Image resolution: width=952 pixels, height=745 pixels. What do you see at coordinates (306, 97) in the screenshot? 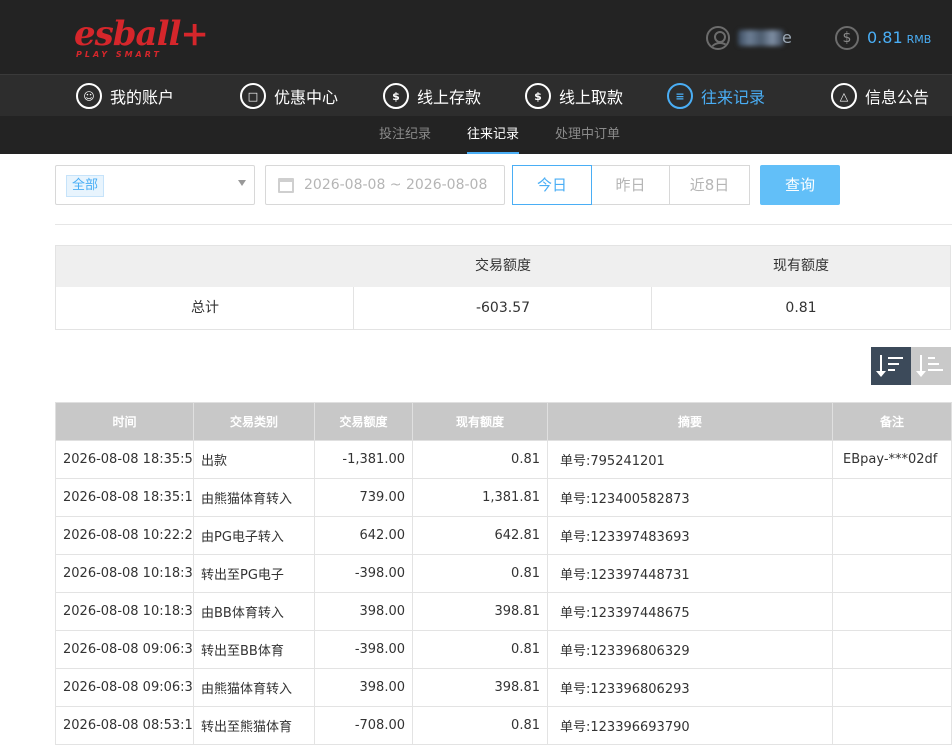
I see `nav-item-label: 优惠中心` at bounding box center [306, 97].